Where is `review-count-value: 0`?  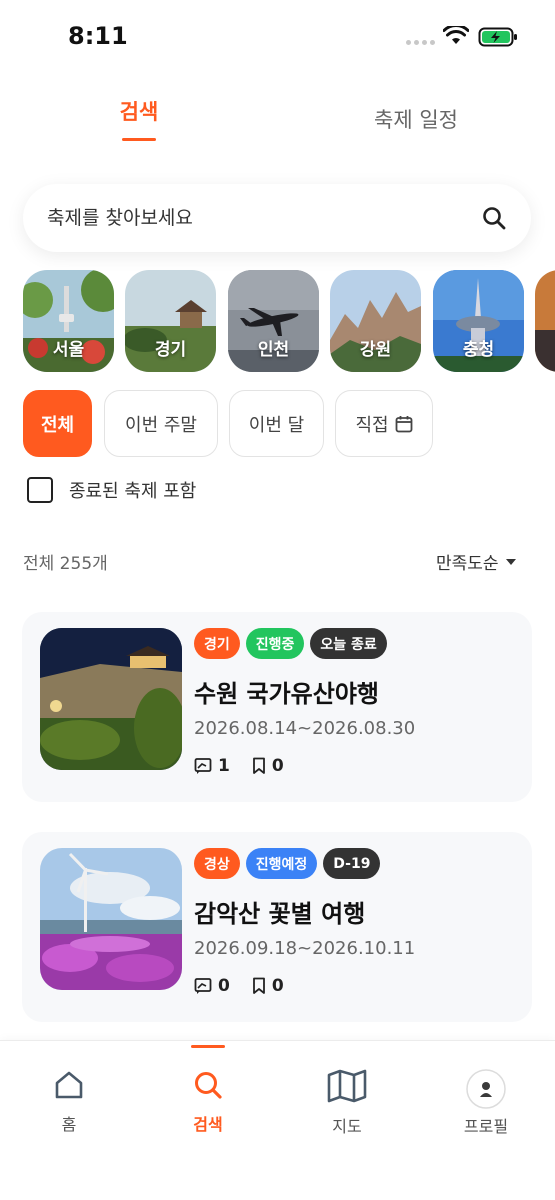 review-count-value: 0 is located at coordinates (224, 986).